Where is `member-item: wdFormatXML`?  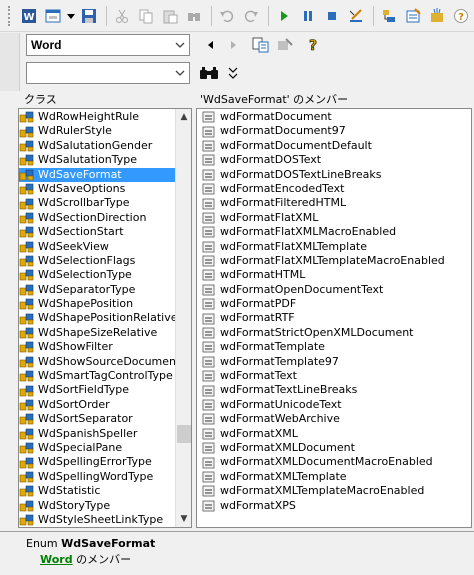 member-item: wdFormatXML is located at coordinates (335, 434).